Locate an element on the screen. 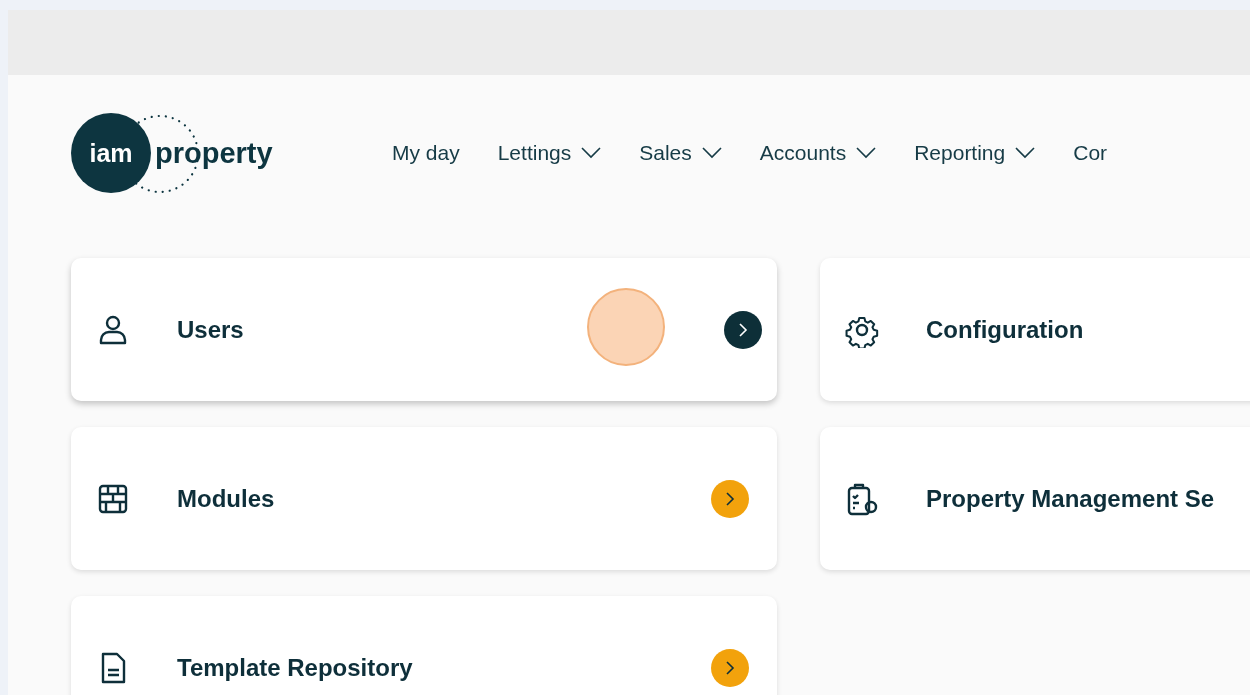 Image resolution: width=1250 pixels, height=695 pixels. menu-card: Users is located at coordinates (424, 329).